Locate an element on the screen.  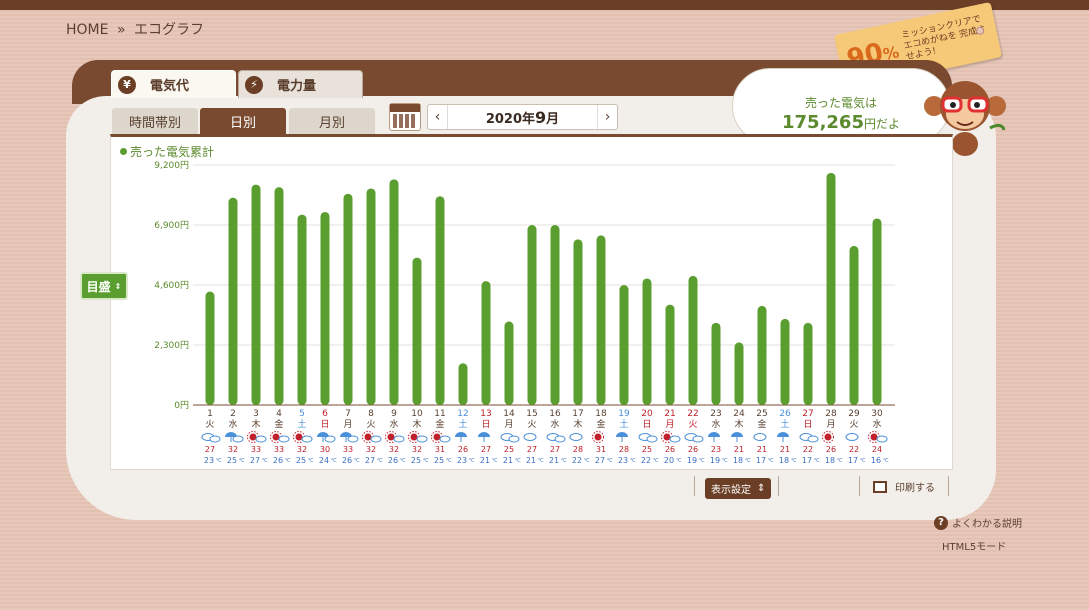
sun-rain-weather-icon is located at coordinates (303, 437).